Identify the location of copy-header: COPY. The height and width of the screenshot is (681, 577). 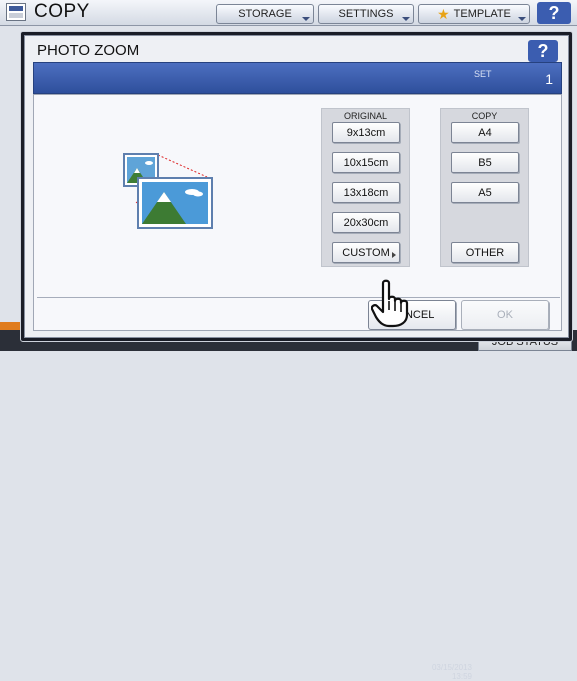
(484, 116).